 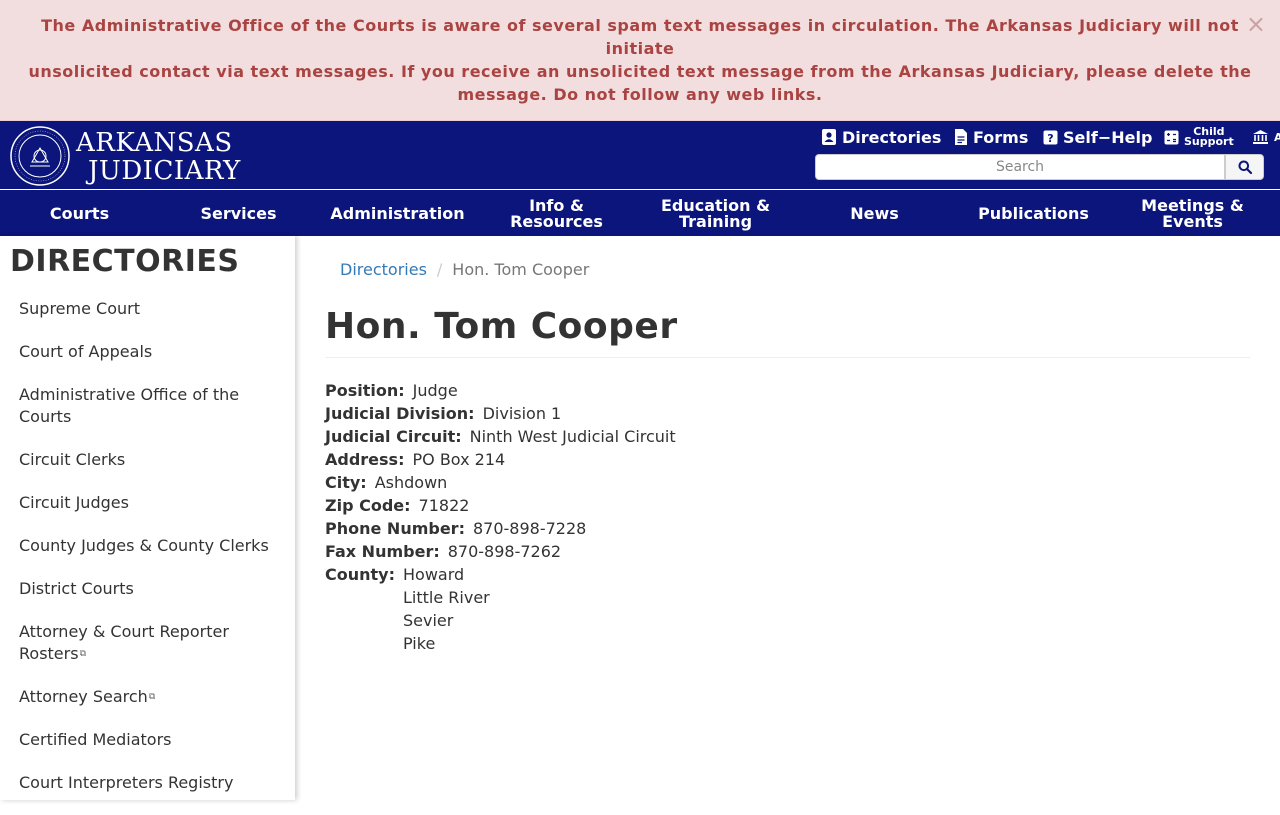 I want to click on close-icon: ×, so click(x=1256, y=24).